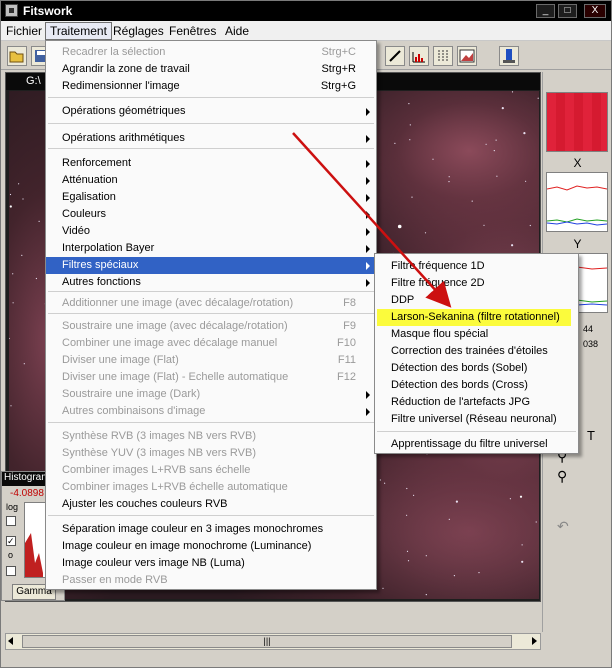 This screenshot has height=672, width=615. I want to click on submenu-item-reduction-artefacts-jpg: Réduction de l'artefacts JPG, so click(476, 402).